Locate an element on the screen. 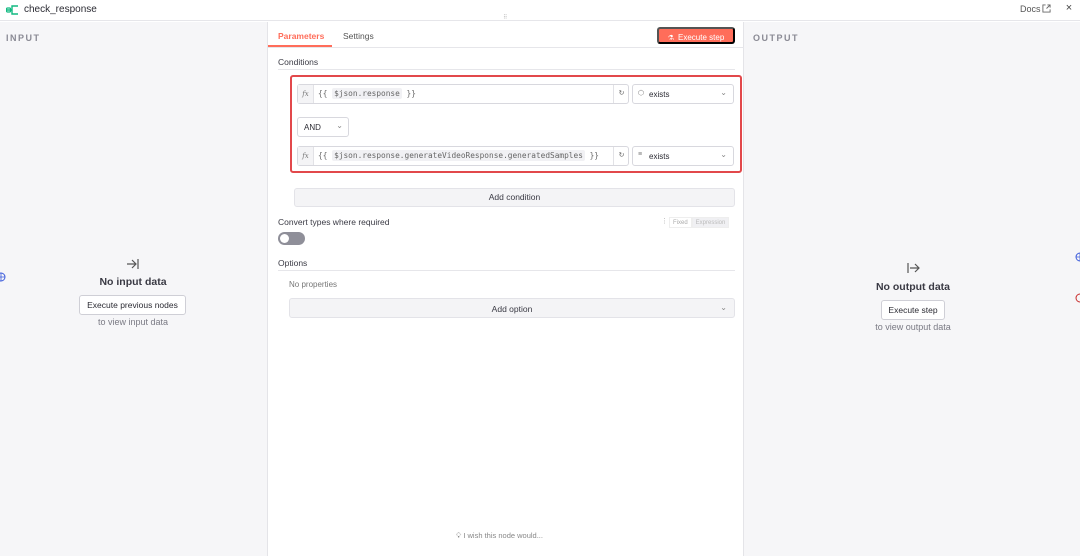  no-output-data-title: No output data is located at coordinates (913, 287).